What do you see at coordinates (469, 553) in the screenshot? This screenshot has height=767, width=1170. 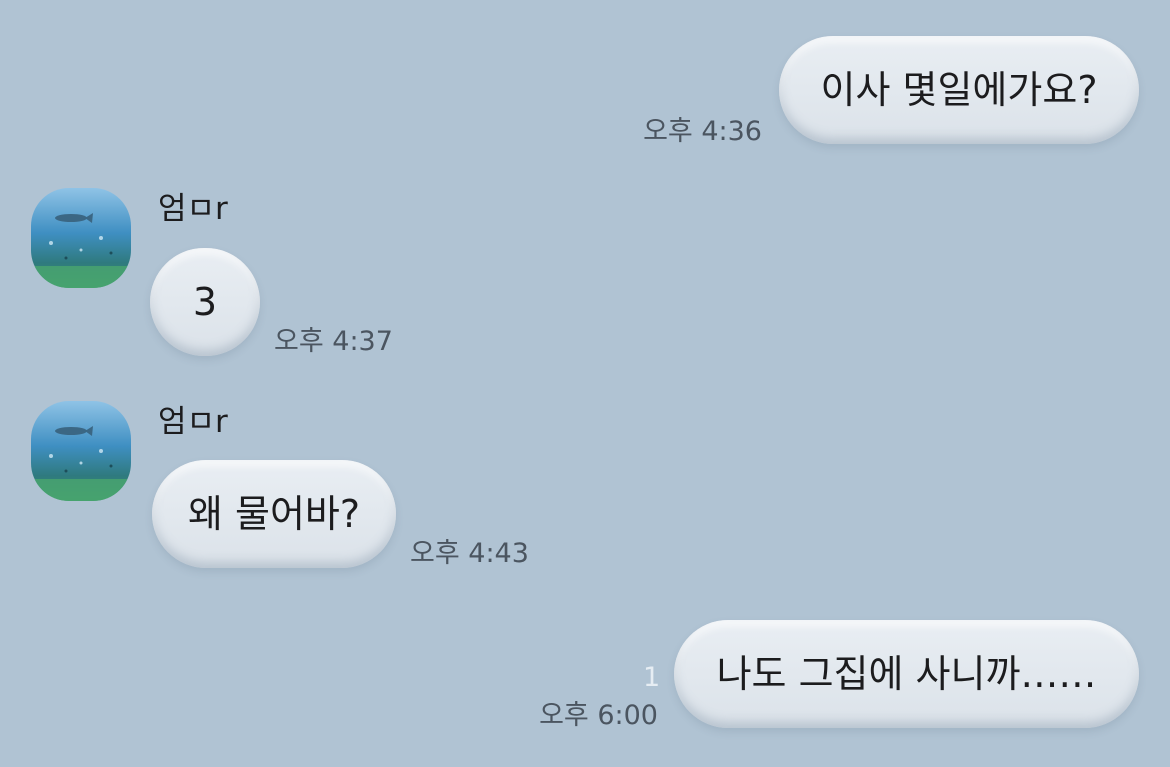 I see `message-timestamp: 오후 4:43` at bounding box center [469, 553].